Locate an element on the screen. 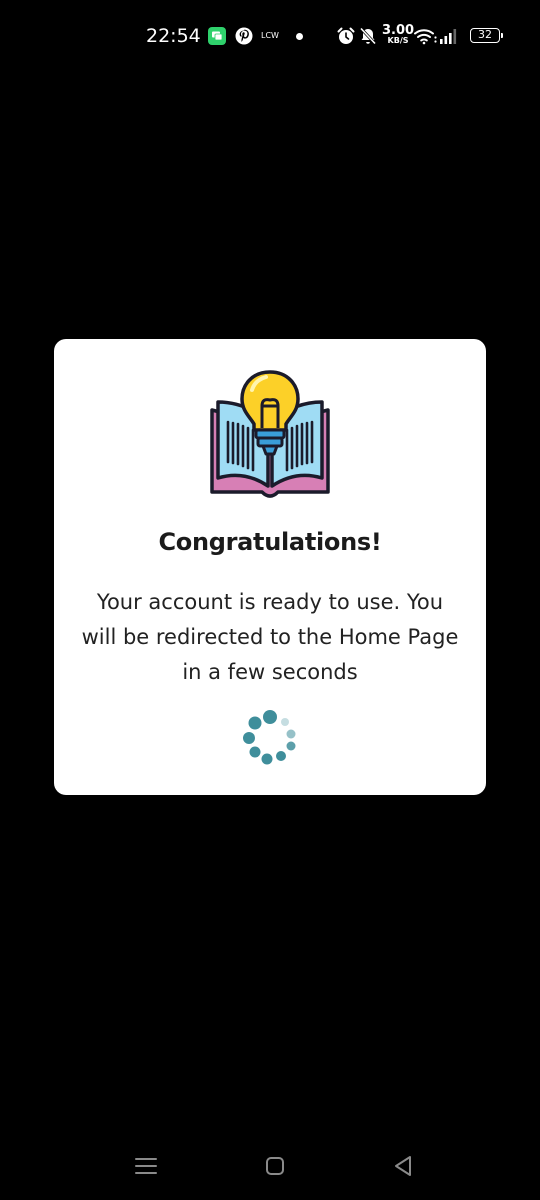 Image resolution: width=540 pixels, height=1200 pixels. home-icon is located at coordinates (275, 1166).